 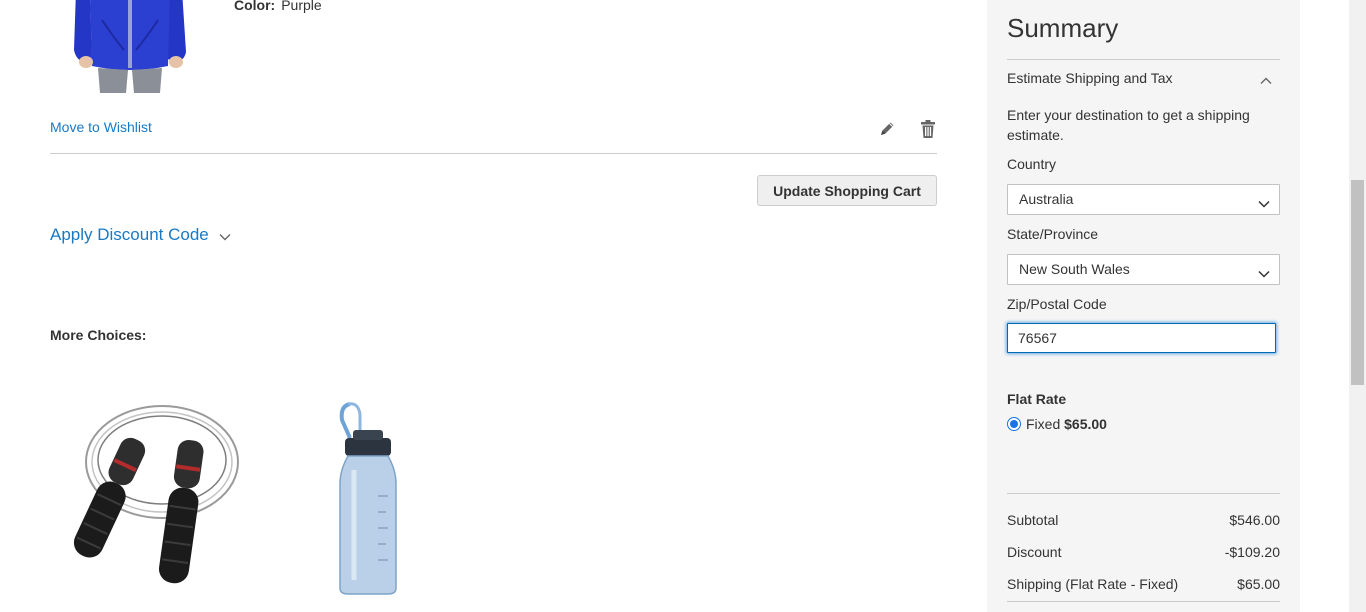 I want to click on flat-rate-title: Flat Rate, so click(x=1037, y=399).